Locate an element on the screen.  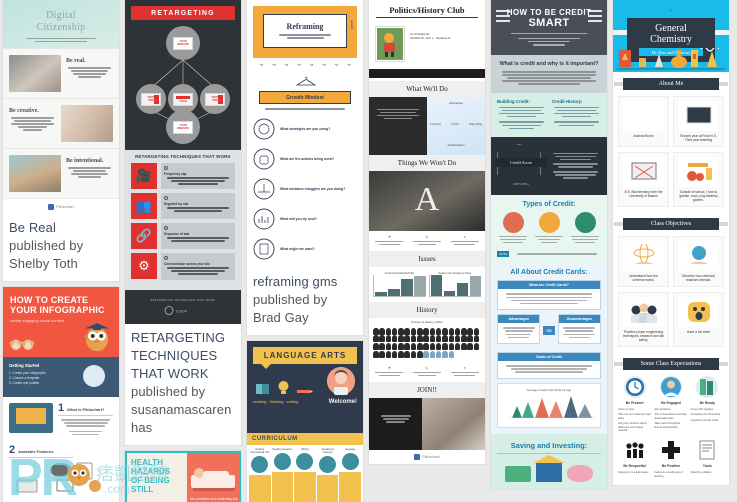
icon-caption: 🔍 is located at coordinates (427, 372).